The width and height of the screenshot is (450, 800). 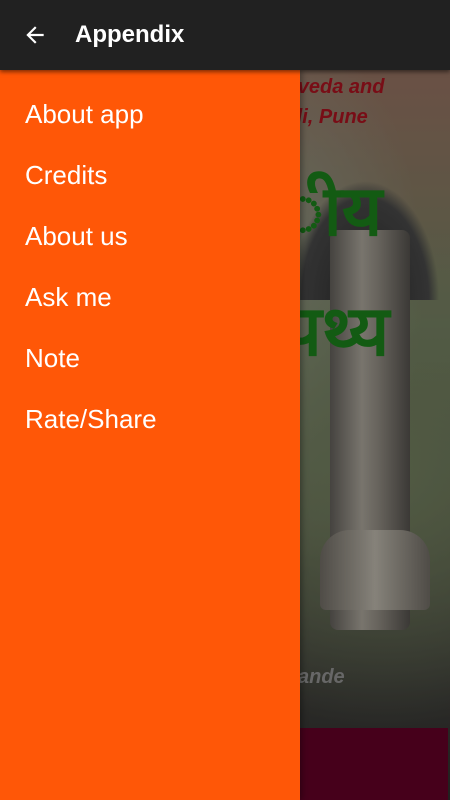 What do you see at coordinates (150, 236) in the screenshot?
I see `drawer-item-about-us: About us` at bounding box center [150, 236].